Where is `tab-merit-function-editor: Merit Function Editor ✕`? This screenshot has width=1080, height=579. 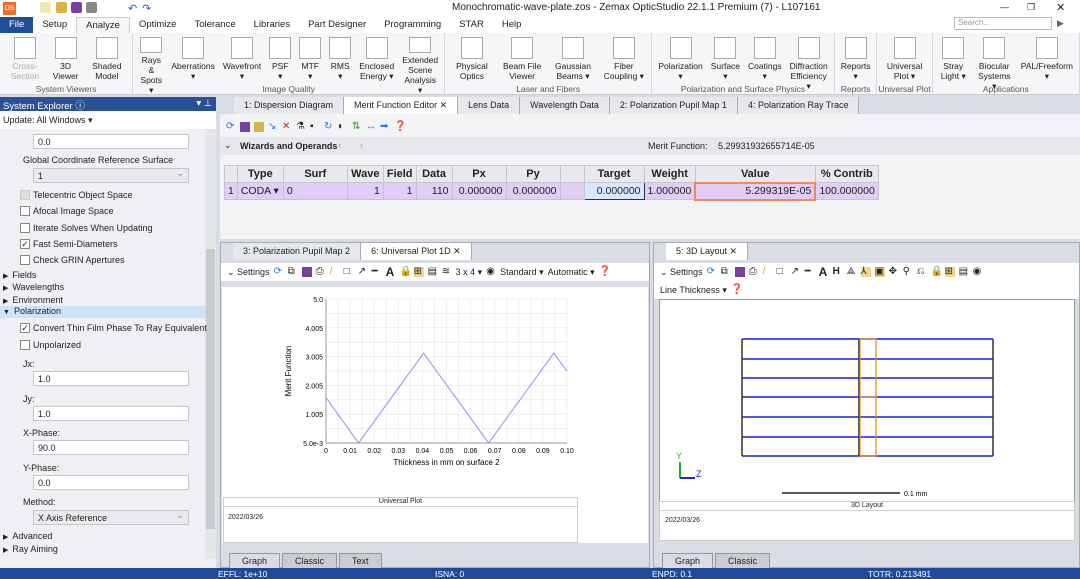
tab-merit-function-editor: Merit Function Editor ✕ is located at coordinates (401, 105).